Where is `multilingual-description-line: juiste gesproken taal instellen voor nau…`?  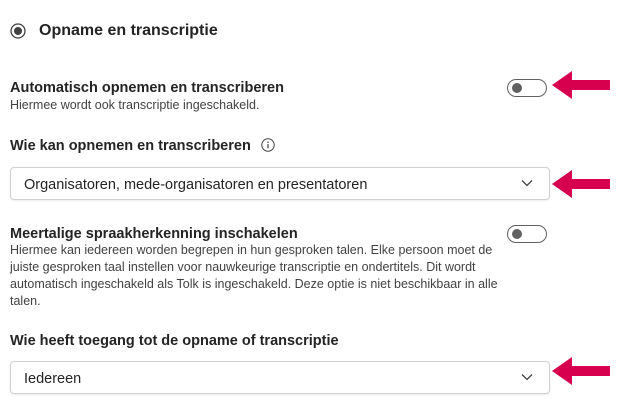 multilingual-description-line: juiste gesproken taal instellen voor nau… is located at coordinates (243, 267).